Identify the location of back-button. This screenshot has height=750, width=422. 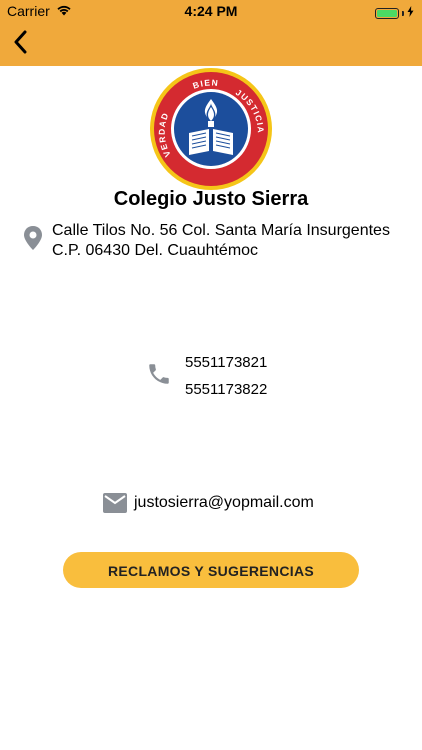
(21, 44).